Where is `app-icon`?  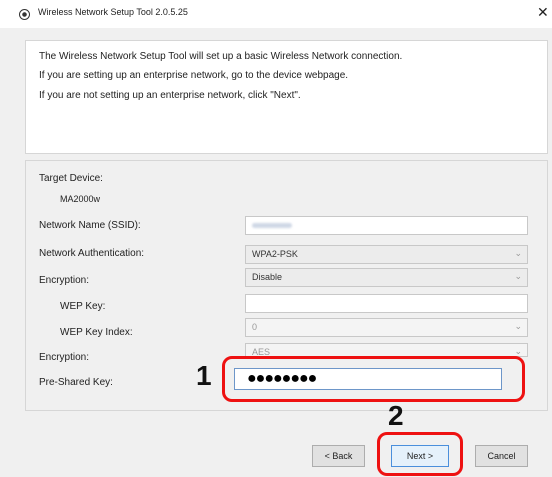
app-icon is located at coordinates (24, 14).